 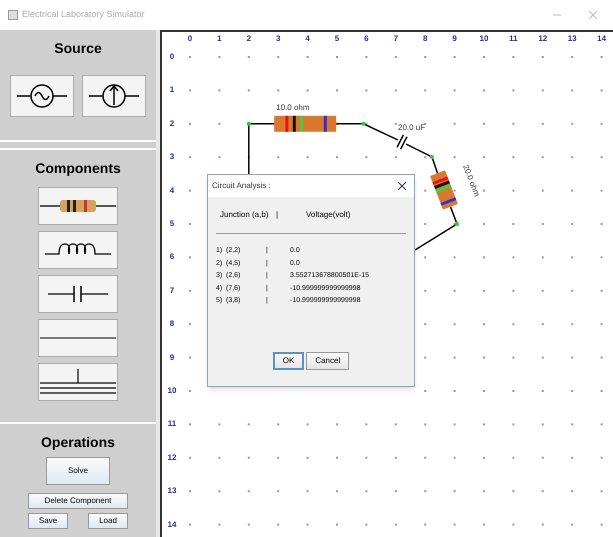 What do you see at coordinates (78, 442) in the screenshot?
I see `section-title: Operations` at bounding box center [78, 442].